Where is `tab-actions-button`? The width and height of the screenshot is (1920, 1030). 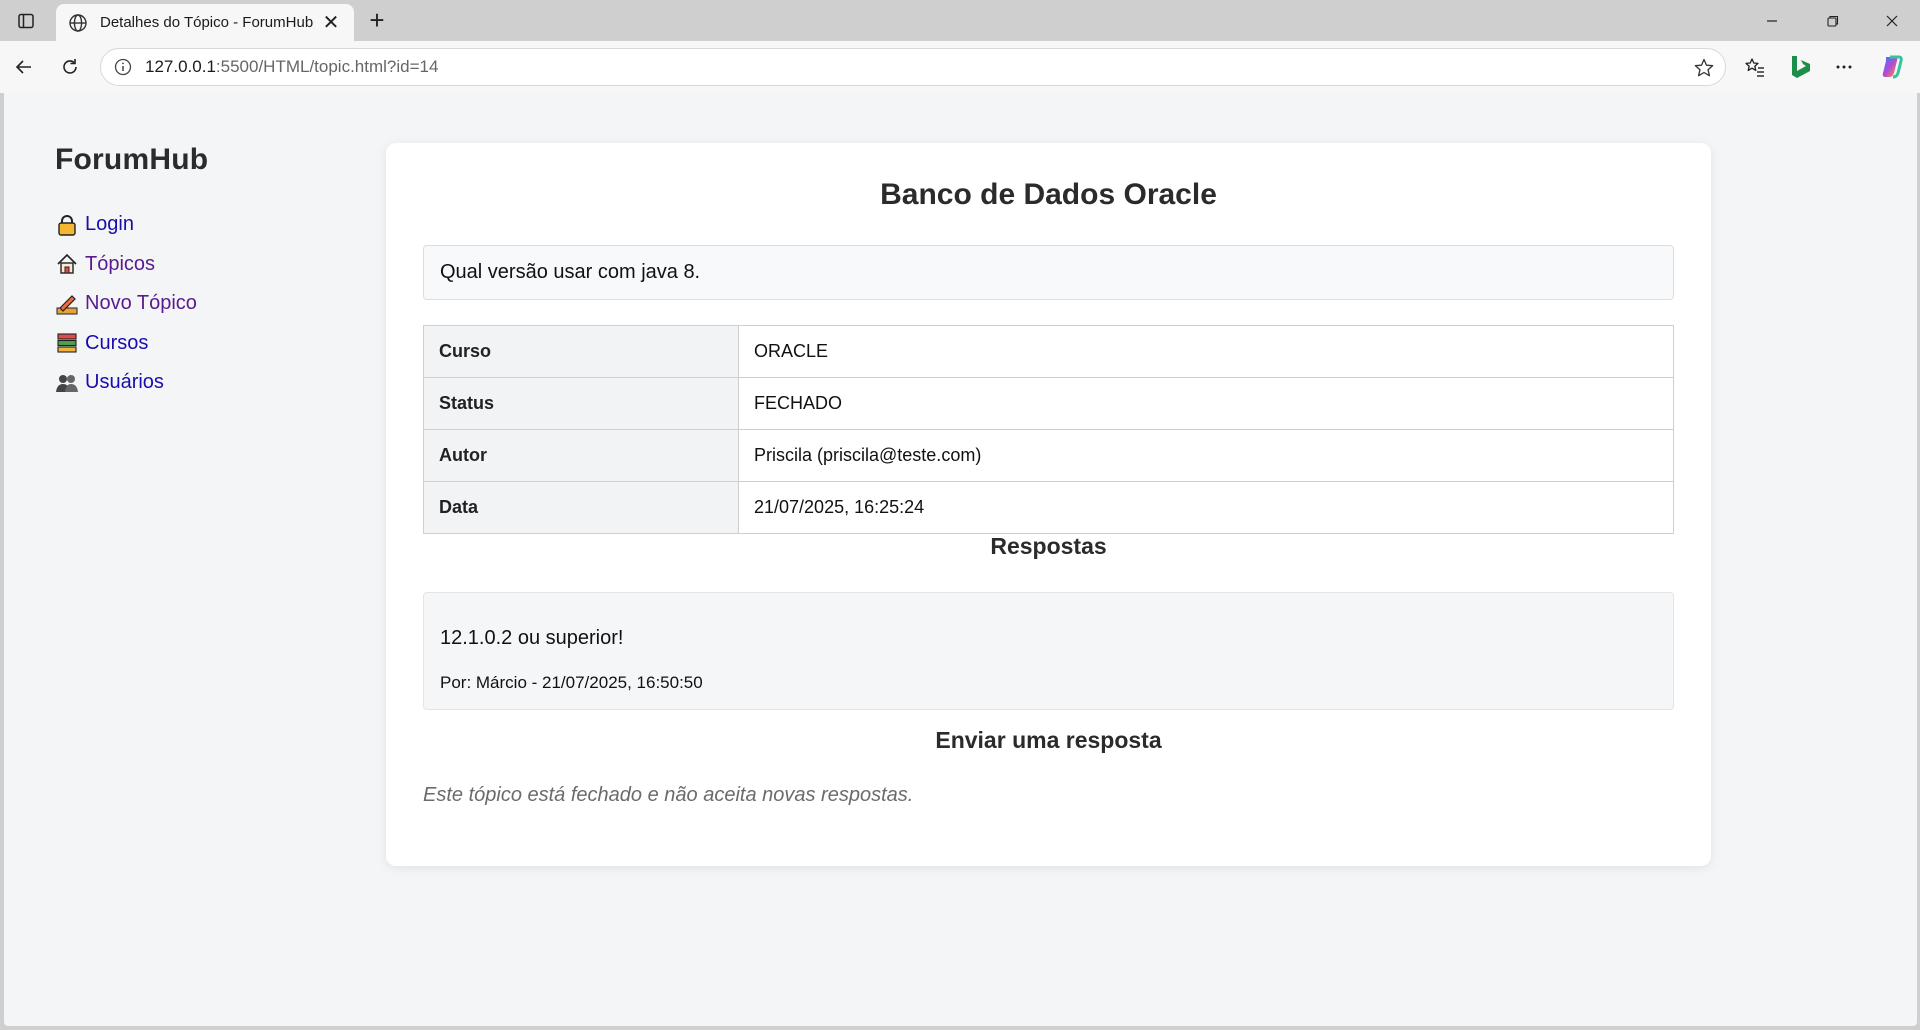 tab-actions-button is located at coordinates (26, 21).